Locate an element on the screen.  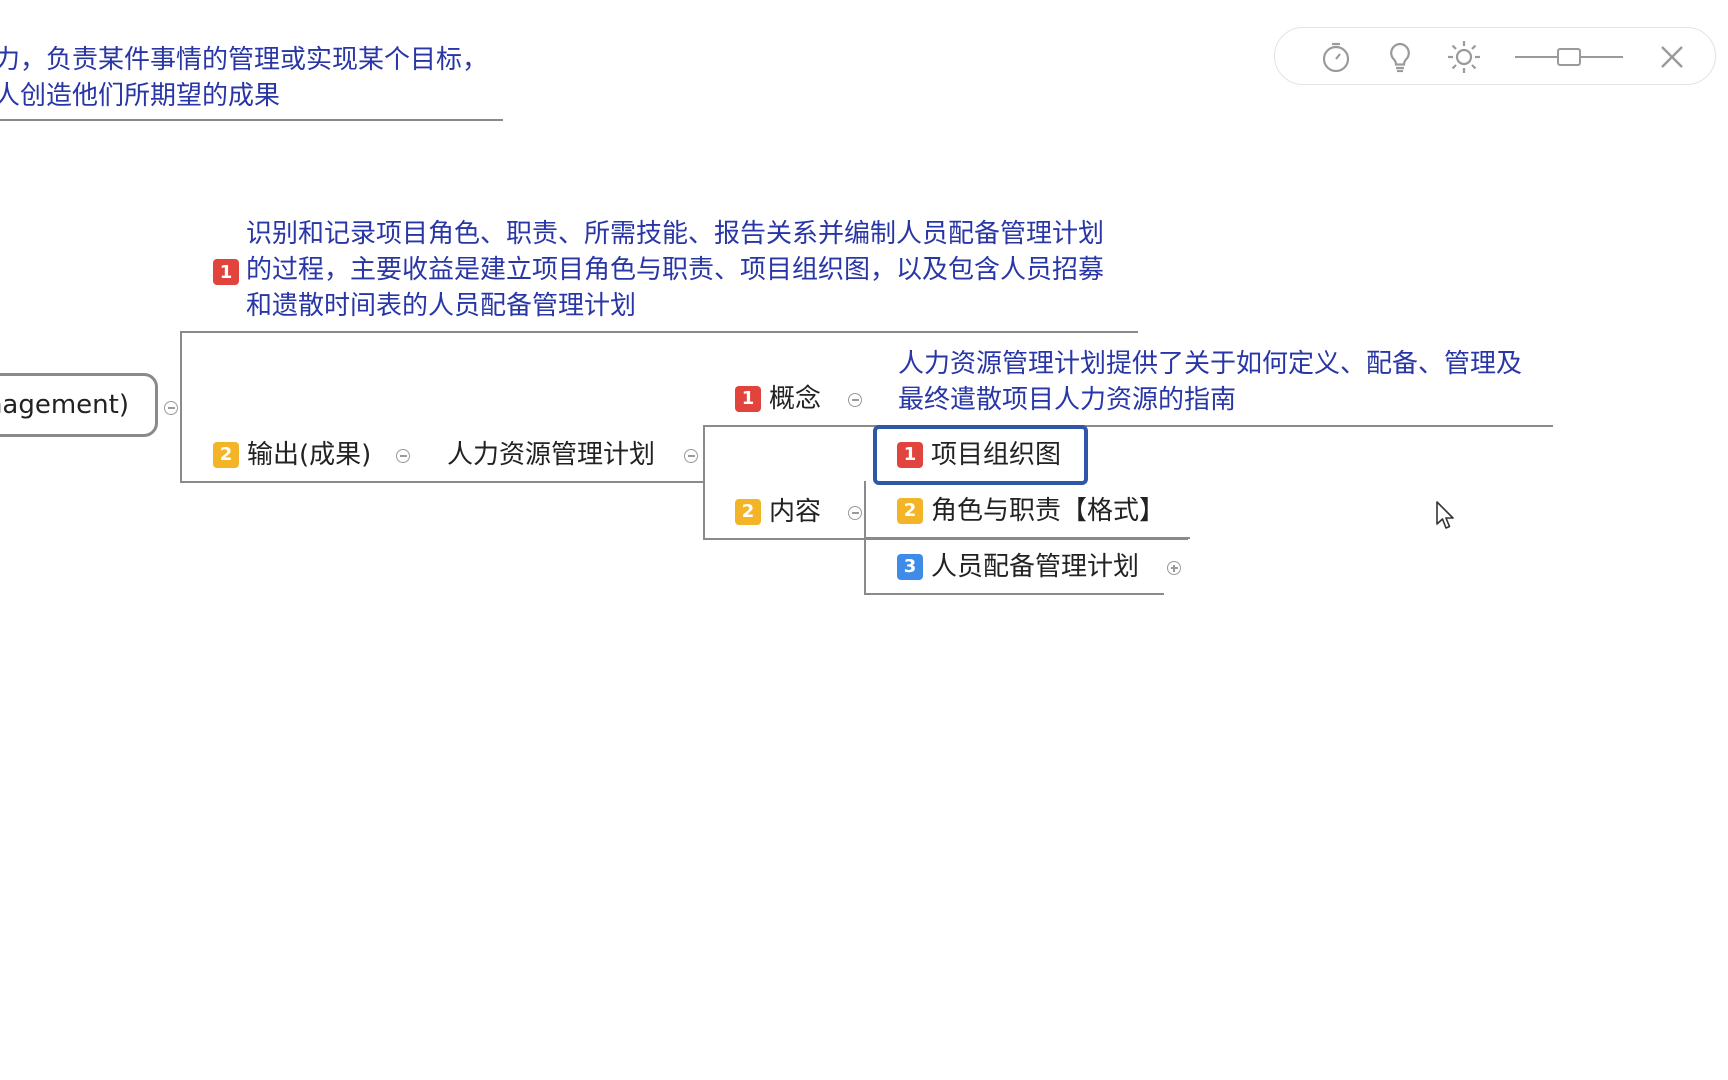
definition-underline is located at coordinates (659, 332).